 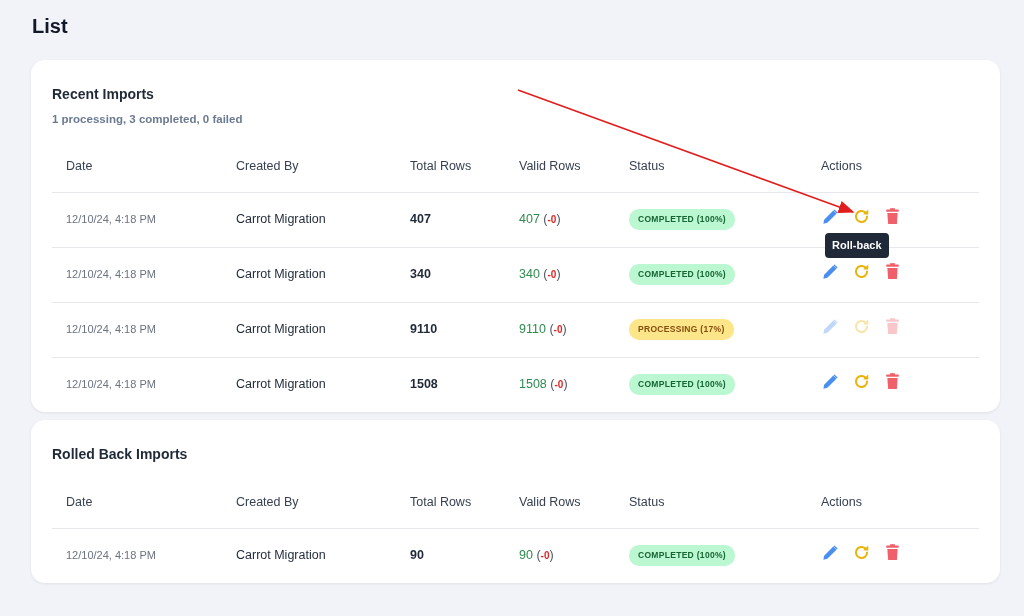 What do you see at coordinates (50, 26) in the screenshot?
I see `page-title: List` at bounding box center [50, 26].